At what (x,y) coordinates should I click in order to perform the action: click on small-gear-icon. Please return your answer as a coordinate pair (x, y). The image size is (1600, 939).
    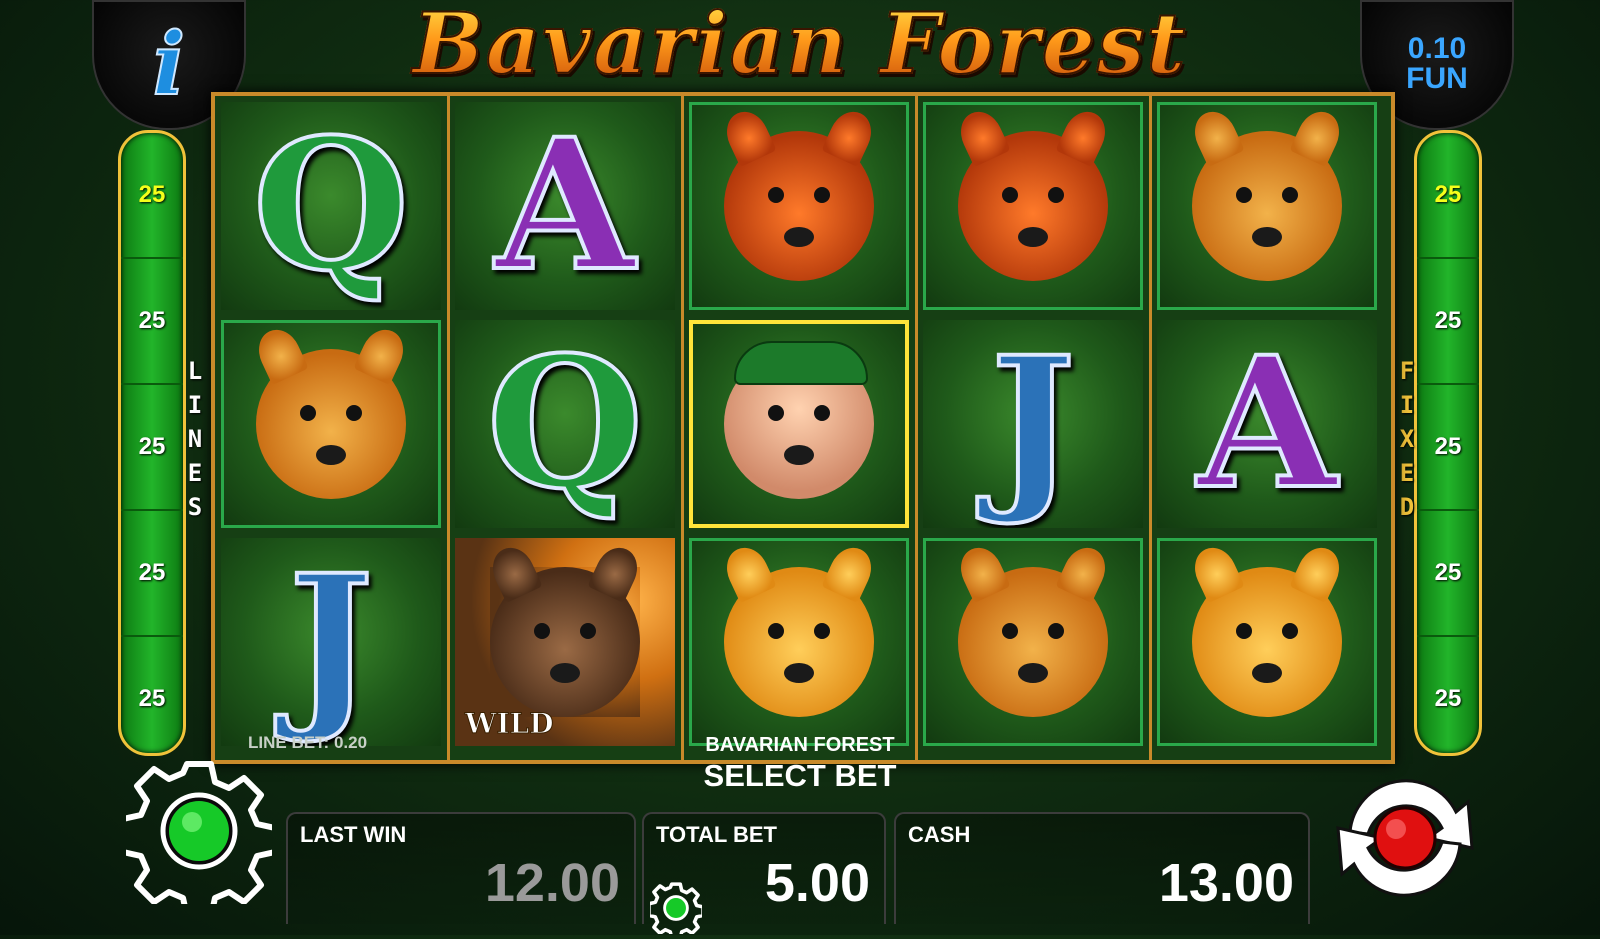
    Looking at the image, I should click on (676, 910).